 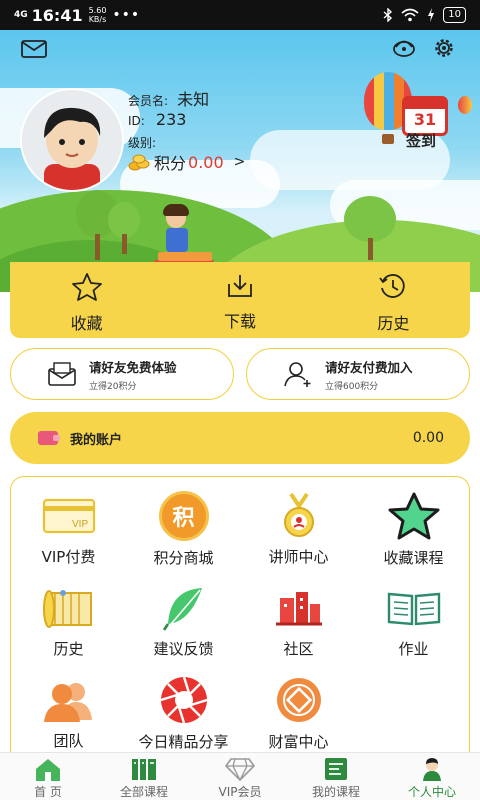 I want to click on history-grid-button: 历史, so click(x=68, y=614).